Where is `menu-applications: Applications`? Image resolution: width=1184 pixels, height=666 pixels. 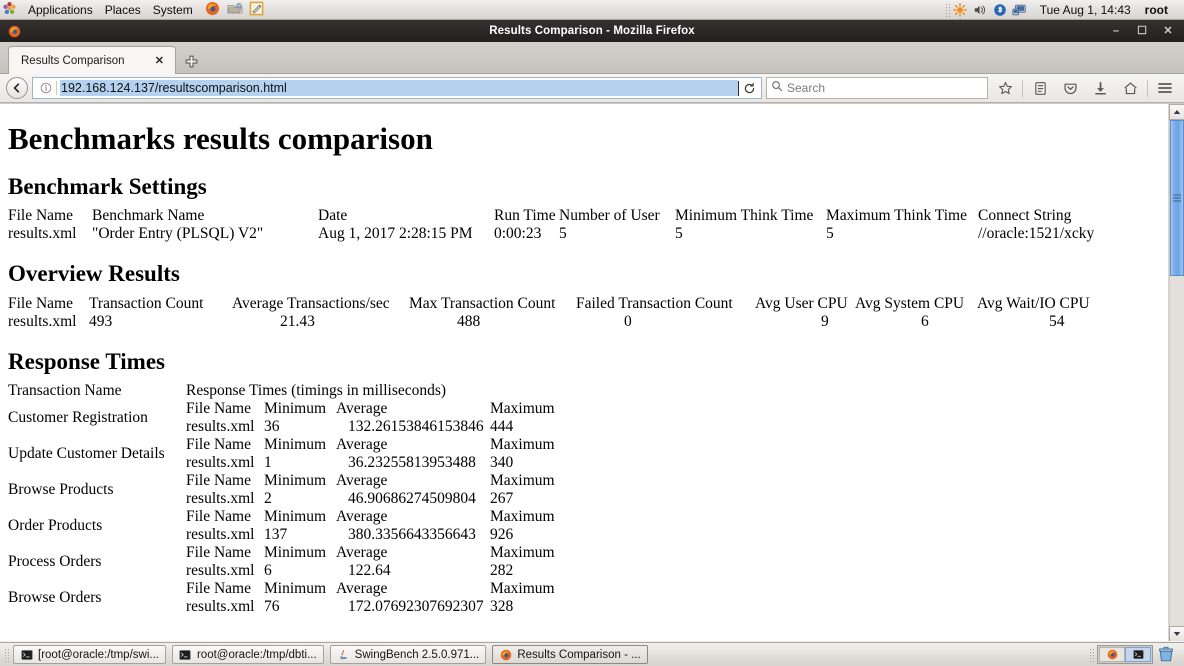
menu-applications: Applications is located at coordinates (60, 10).